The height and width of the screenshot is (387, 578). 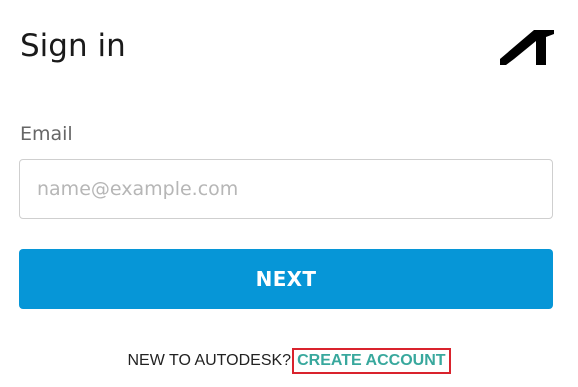 What do you see at coordinates (371, 361) in the screenshot?
I see `create-account-link: CREATE ACCOUNT` at bounding box center [371, 361].